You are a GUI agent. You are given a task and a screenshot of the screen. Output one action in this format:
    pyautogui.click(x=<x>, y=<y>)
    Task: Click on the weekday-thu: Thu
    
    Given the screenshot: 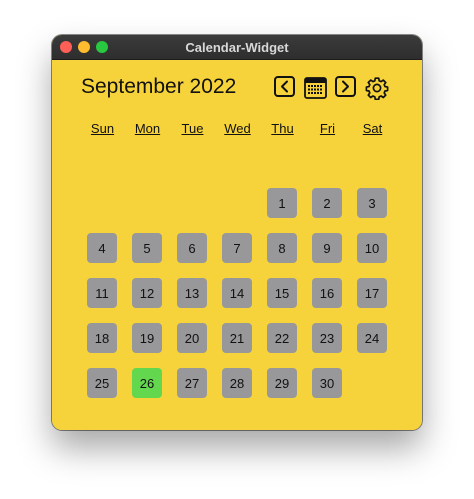 What is the action you would take?
    pyautogui.click(x=282, y=128)
    